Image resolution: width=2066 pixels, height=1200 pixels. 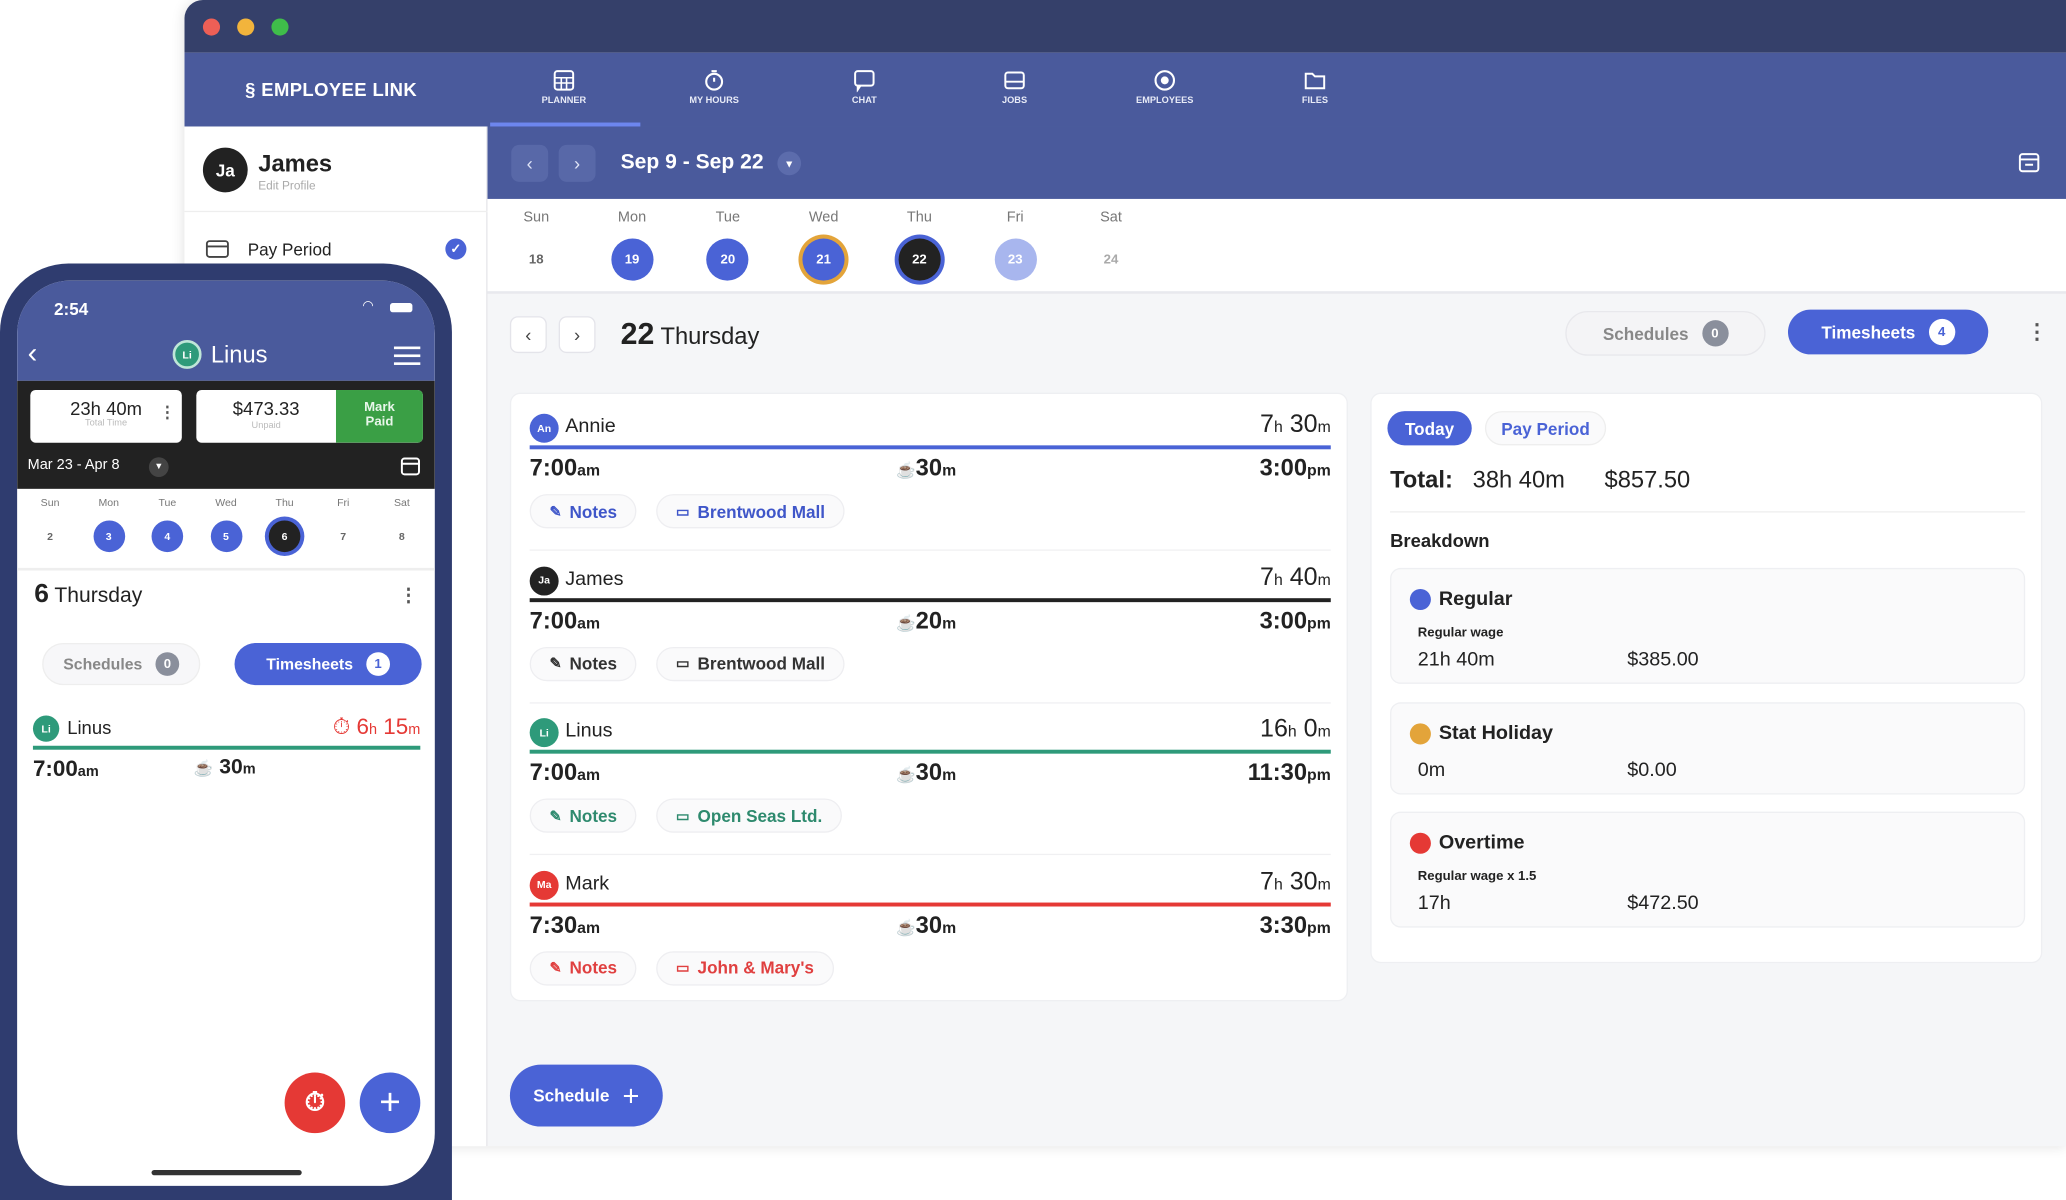 I want to click on date-cell: 20, so click(x=727, y=259).